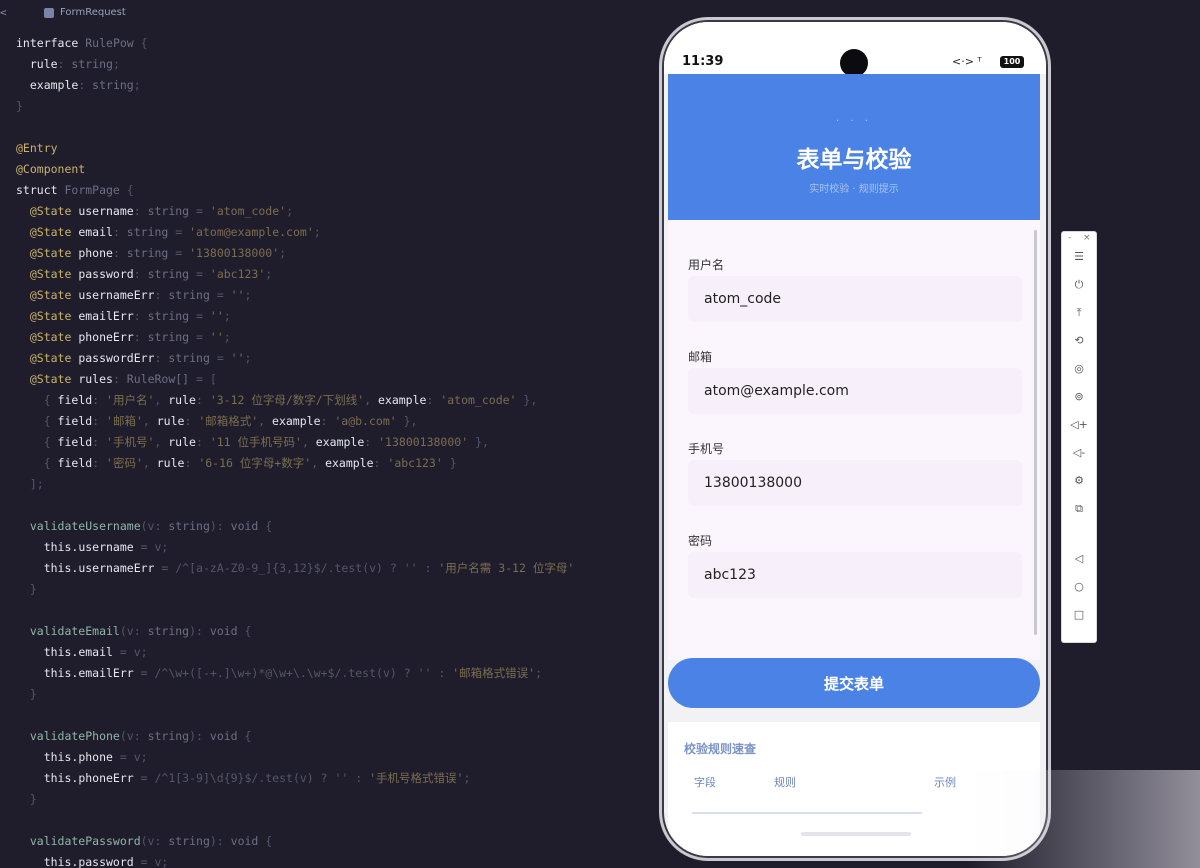 Image resolution: width=1200 pixels, height=868 pixels. I want to click on code-token: .email, so click(92, 652).